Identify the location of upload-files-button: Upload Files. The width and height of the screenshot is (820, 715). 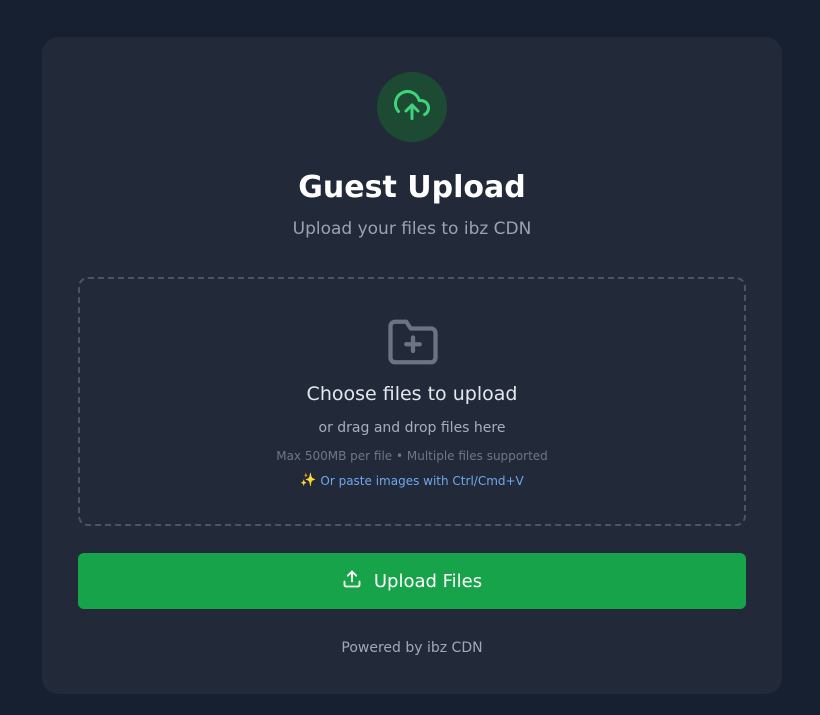
(412, 581).